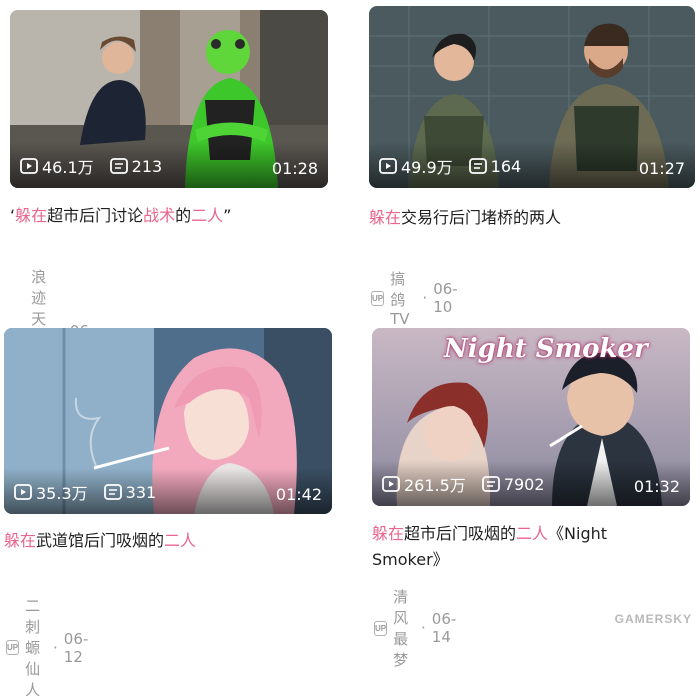 The image size is (700, 700). Describe the element at coordinates (93, 492) in the screenshot. I see `thumbnail-stats: 35.3万 331` at that location.